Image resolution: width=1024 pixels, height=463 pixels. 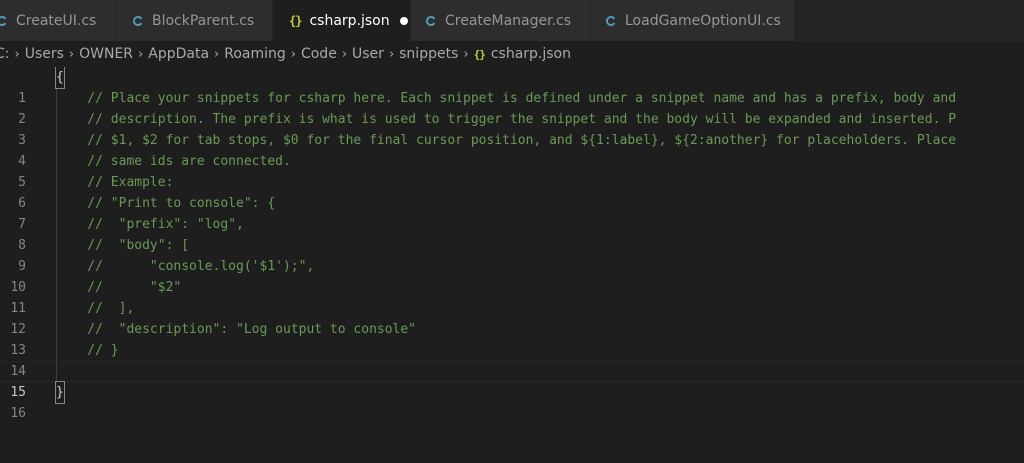 What do you see at coordinates (512, 191) in the screenshot?
I see `code-line: 6 // Example:` at bounding box center [512, 191].